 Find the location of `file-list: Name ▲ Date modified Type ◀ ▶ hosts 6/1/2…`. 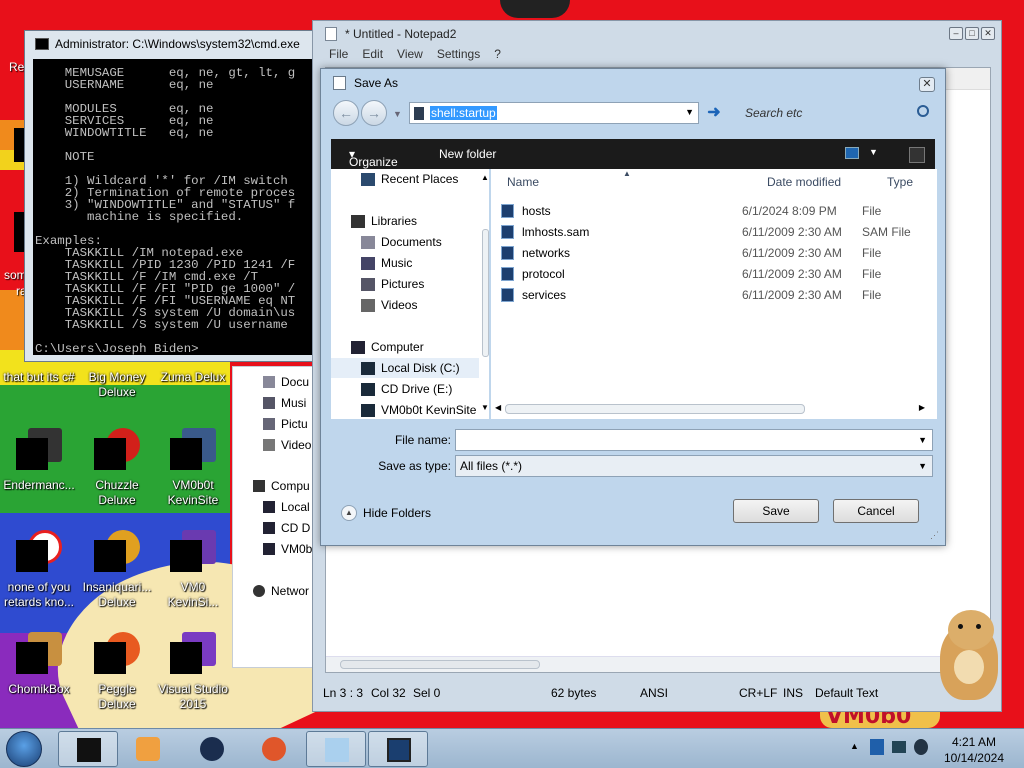

file-list: Name ▲ Date modified Type ◀ ▶ hosts 6/1/2… is located at coordinates (714, 294).